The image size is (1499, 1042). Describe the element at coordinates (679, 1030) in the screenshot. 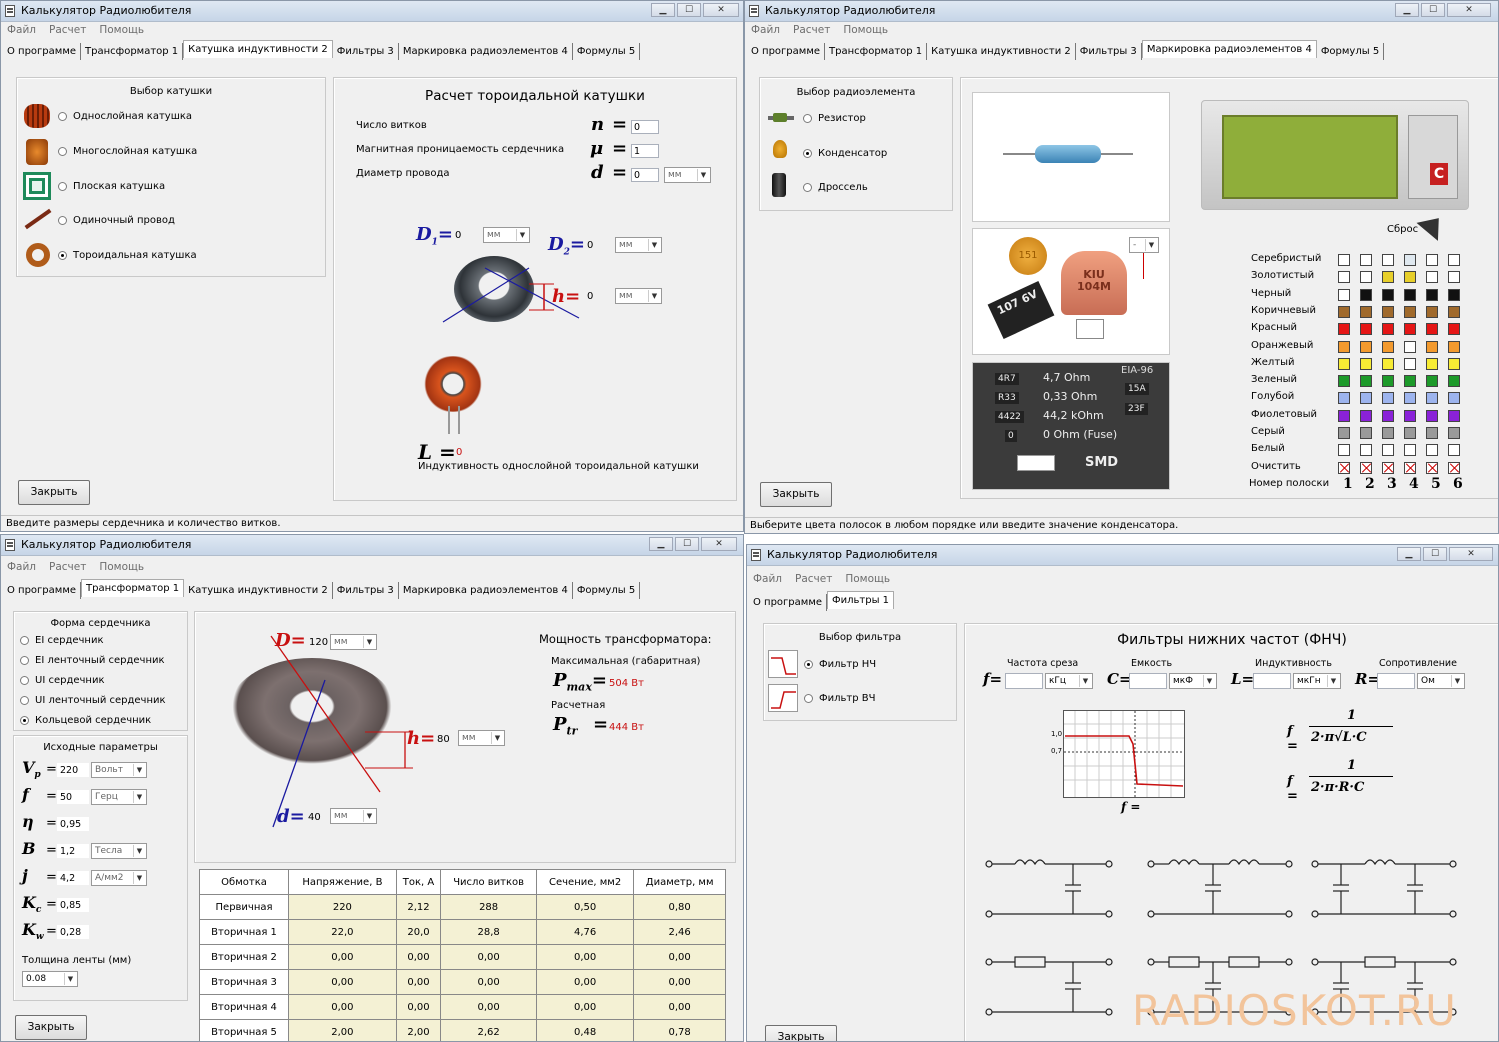

I see `table-cell: 0,78` at that location.